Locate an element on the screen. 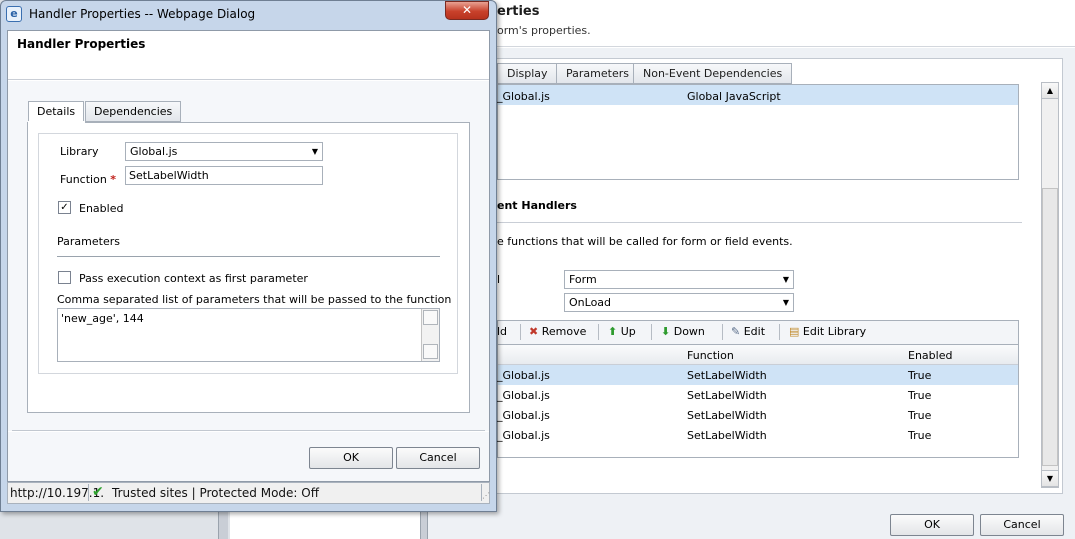 The width and height of the screenshot is (1075, 539). enabled-label: Enabled is located at coordinates (101, 208).